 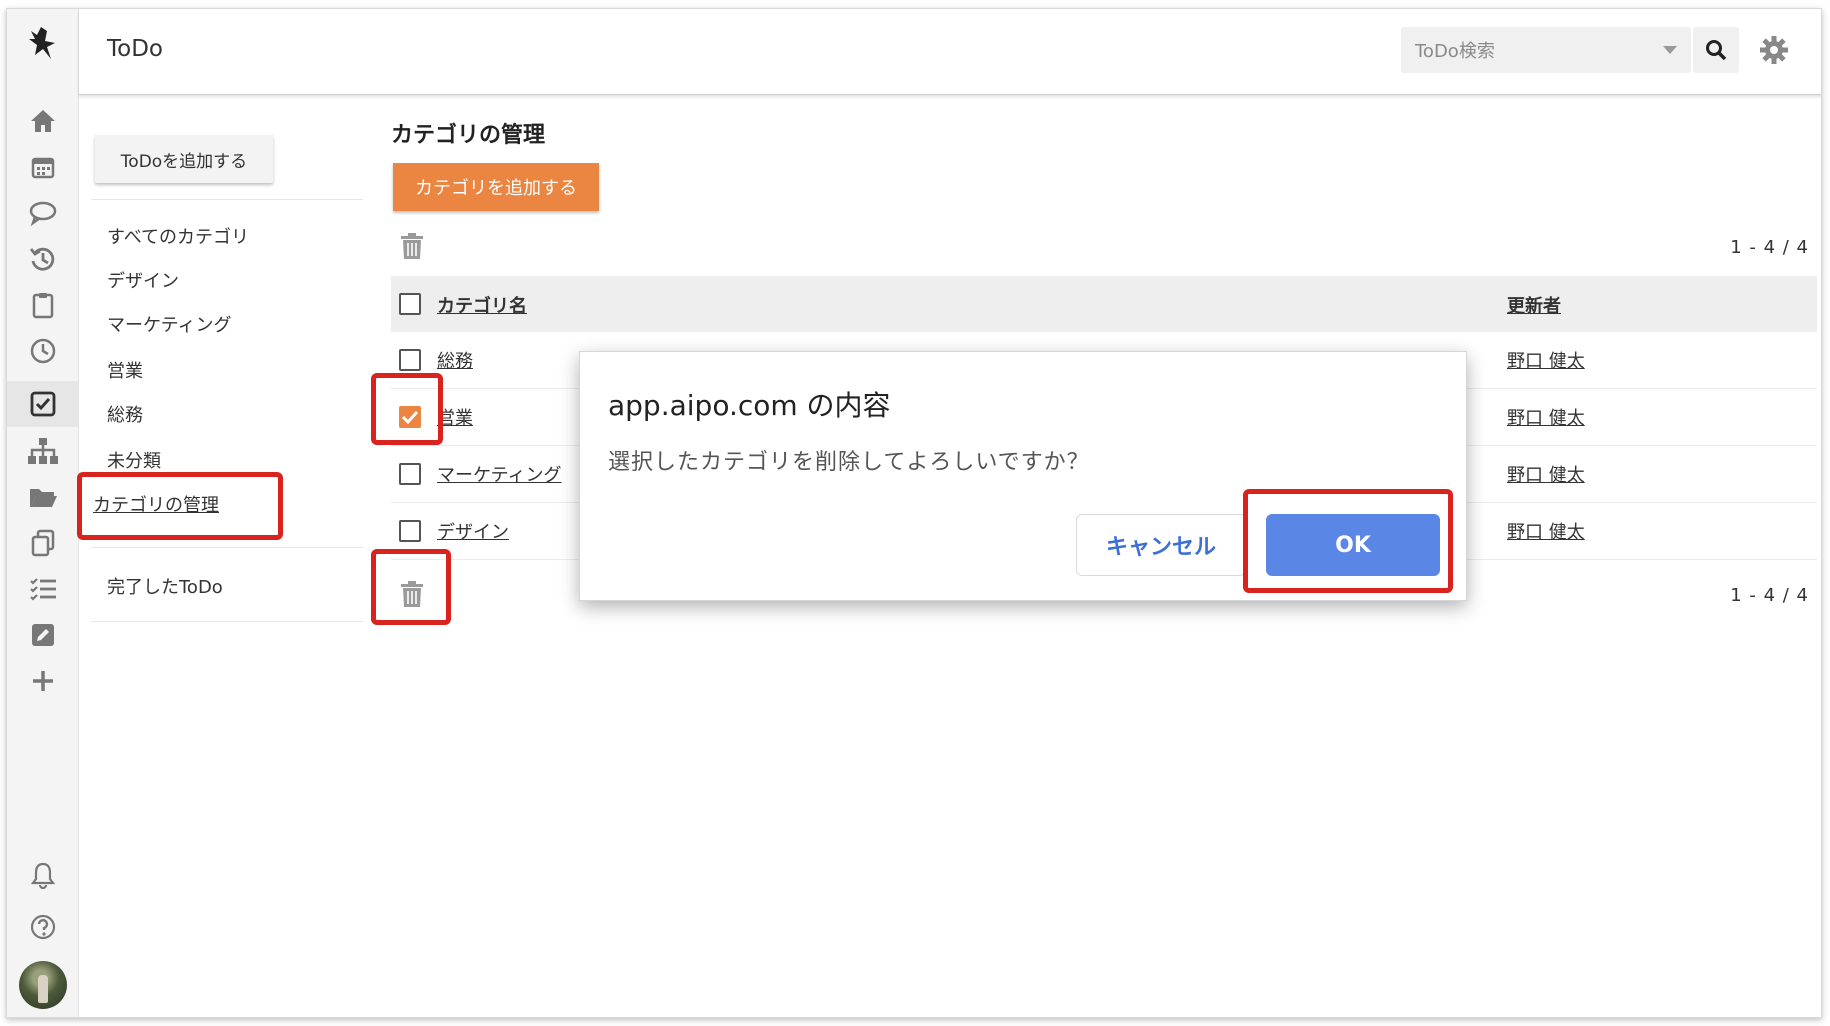 What do you see at coordinates (43, 305) in the screenshot?
I see `clipboard-icon` at bounding box center [43, 305].